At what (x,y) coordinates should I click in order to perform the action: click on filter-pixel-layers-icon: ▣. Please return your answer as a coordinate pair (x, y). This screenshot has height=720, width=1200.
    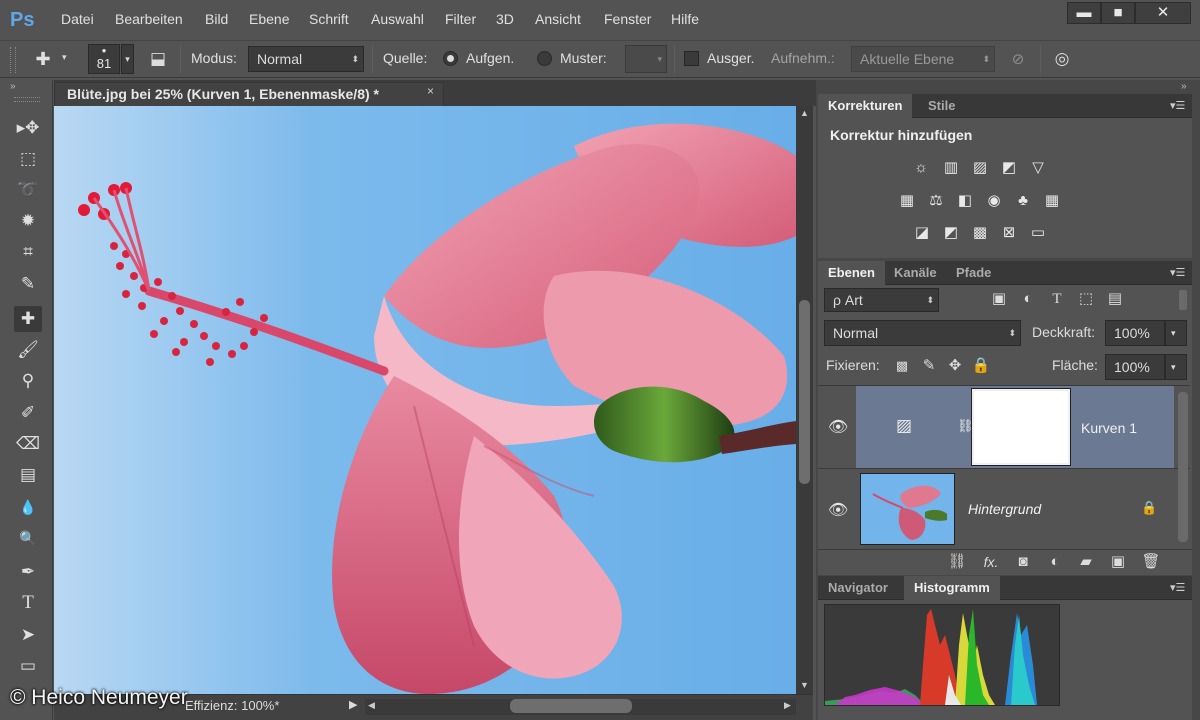
    Looking at the image, I should click on (999, 299).